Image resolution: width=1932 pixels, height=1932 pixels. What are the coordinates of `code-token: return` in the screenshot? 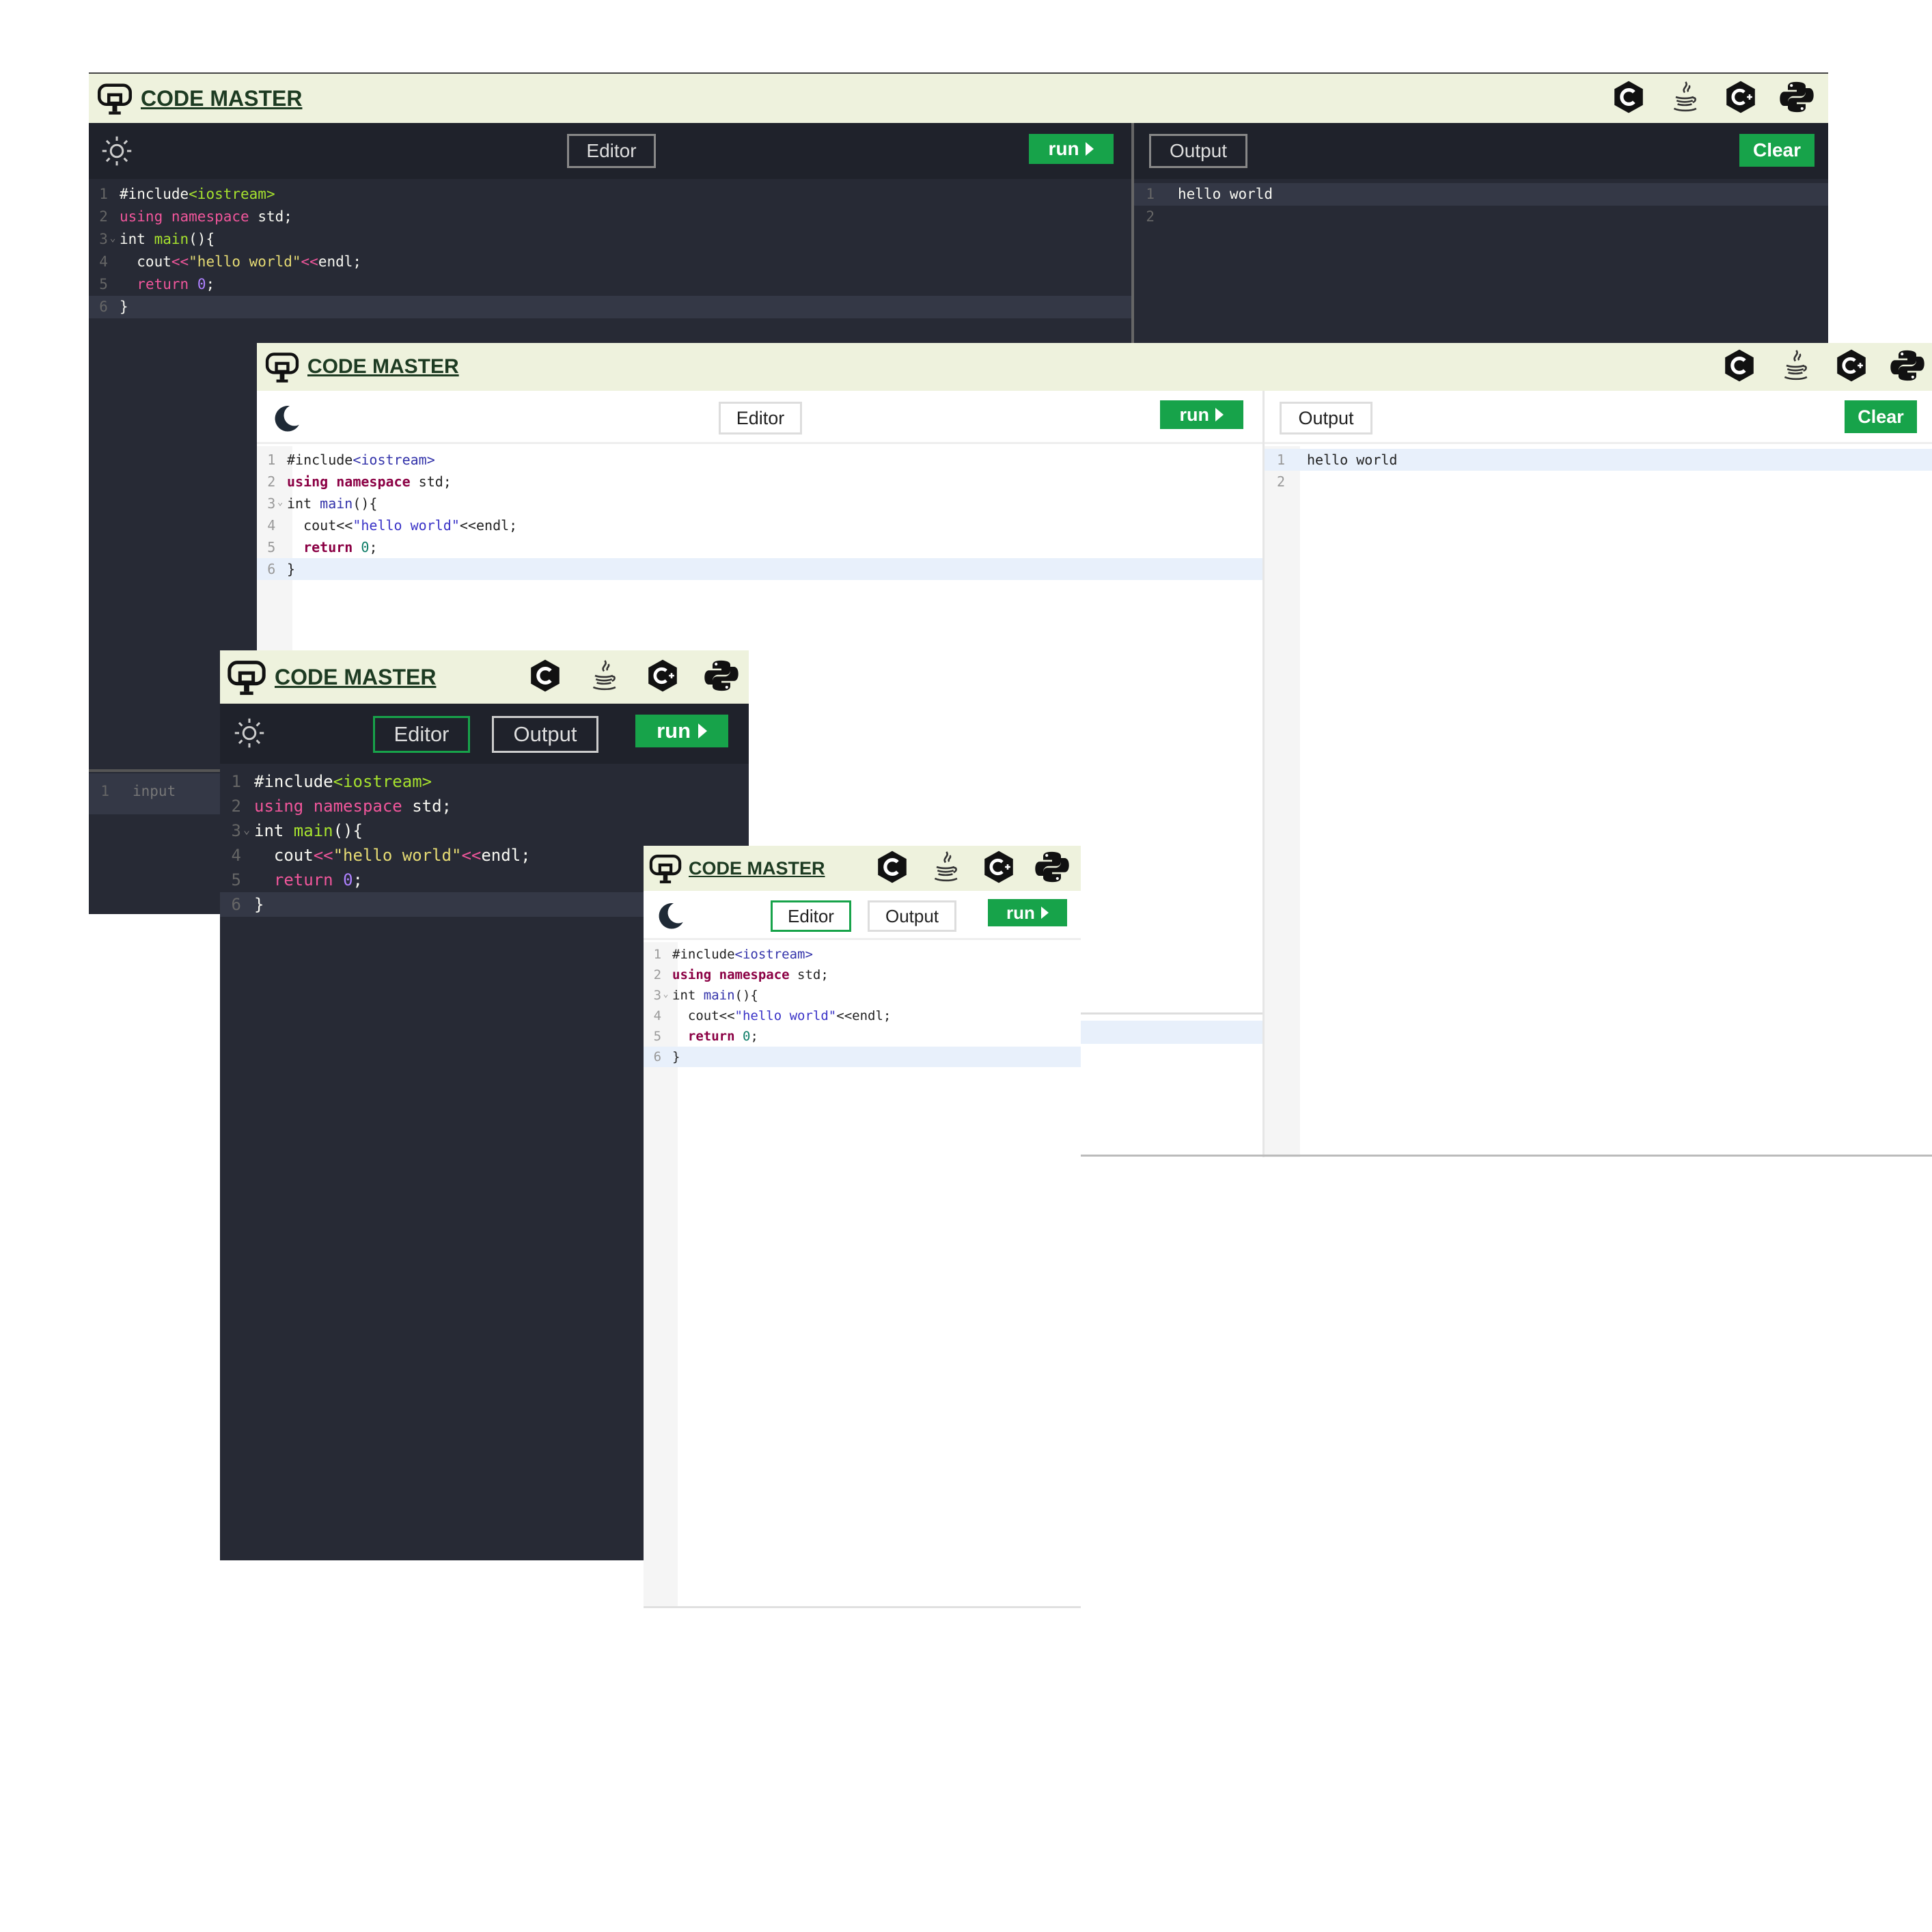 It's located at (328, 547).